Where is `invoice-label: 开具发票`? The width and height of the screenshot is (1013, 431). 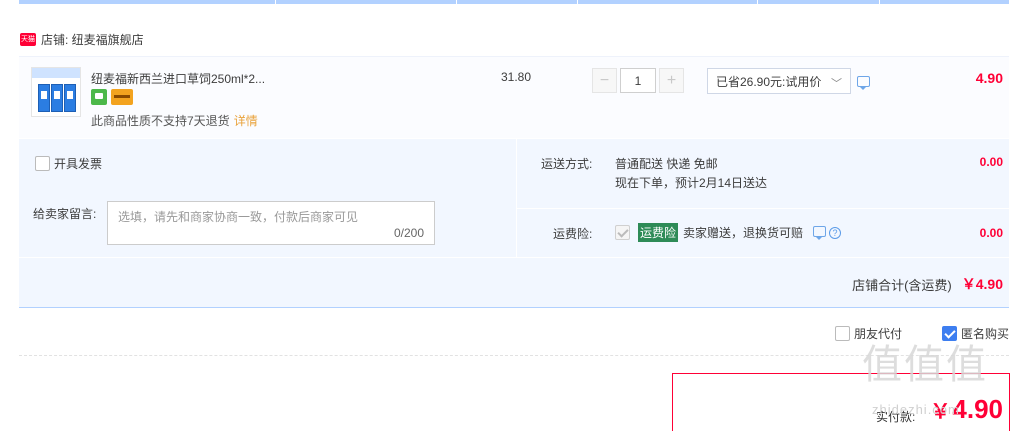
invoice-label: 开具发票 is located at coordinates (78, 164).